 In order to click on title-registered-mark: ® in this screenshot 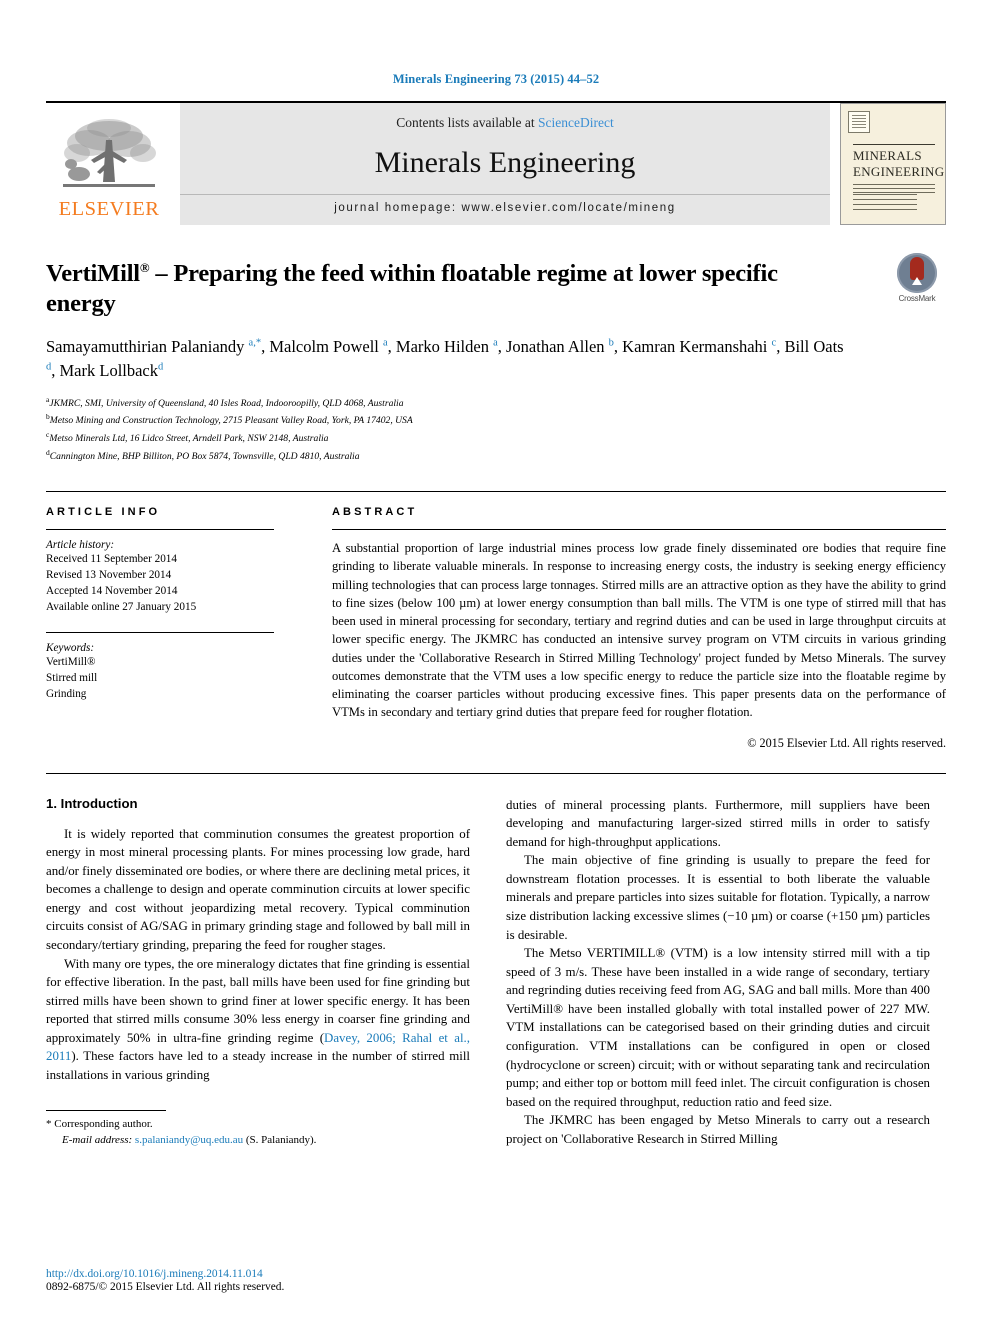, I will do `click(144, 267)`.